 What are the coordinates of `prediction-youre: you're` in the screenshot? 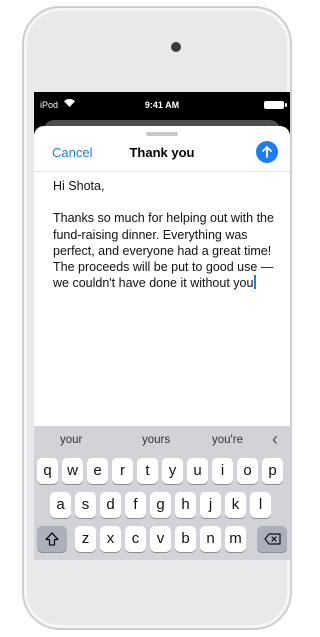 It's located at (227, 440).